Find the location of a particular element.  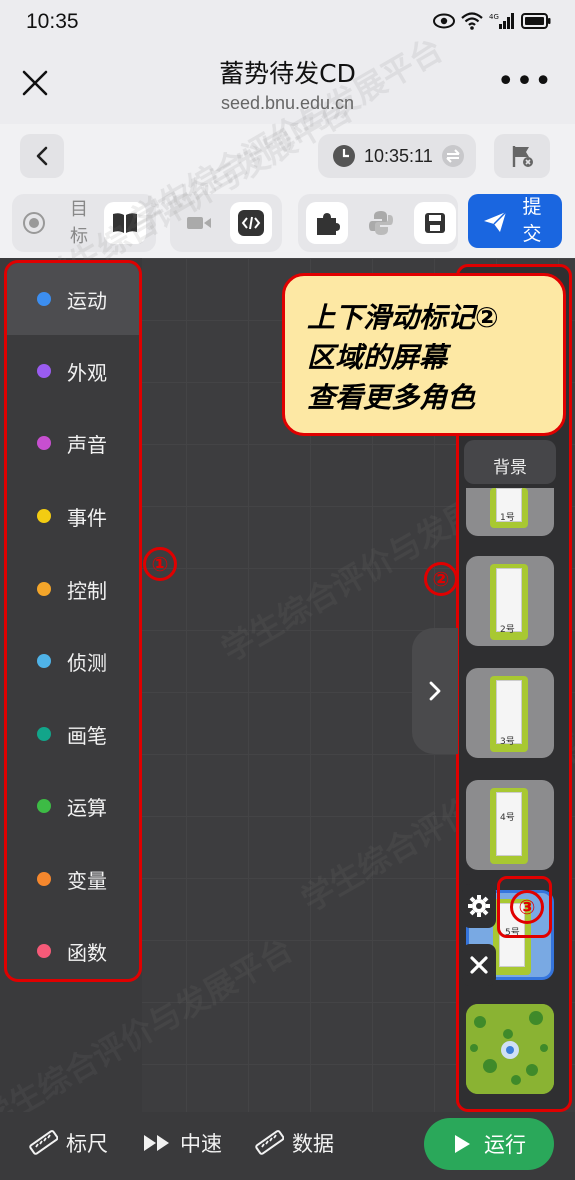

back-button is located at coordinates (42, 156).